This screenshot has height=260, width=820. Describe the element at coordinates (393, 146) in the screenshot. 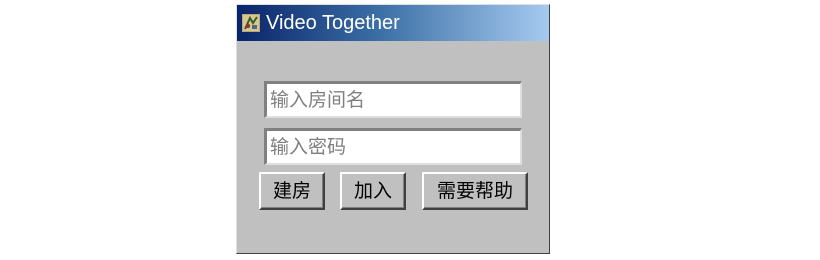

I see `password-input` at that location.